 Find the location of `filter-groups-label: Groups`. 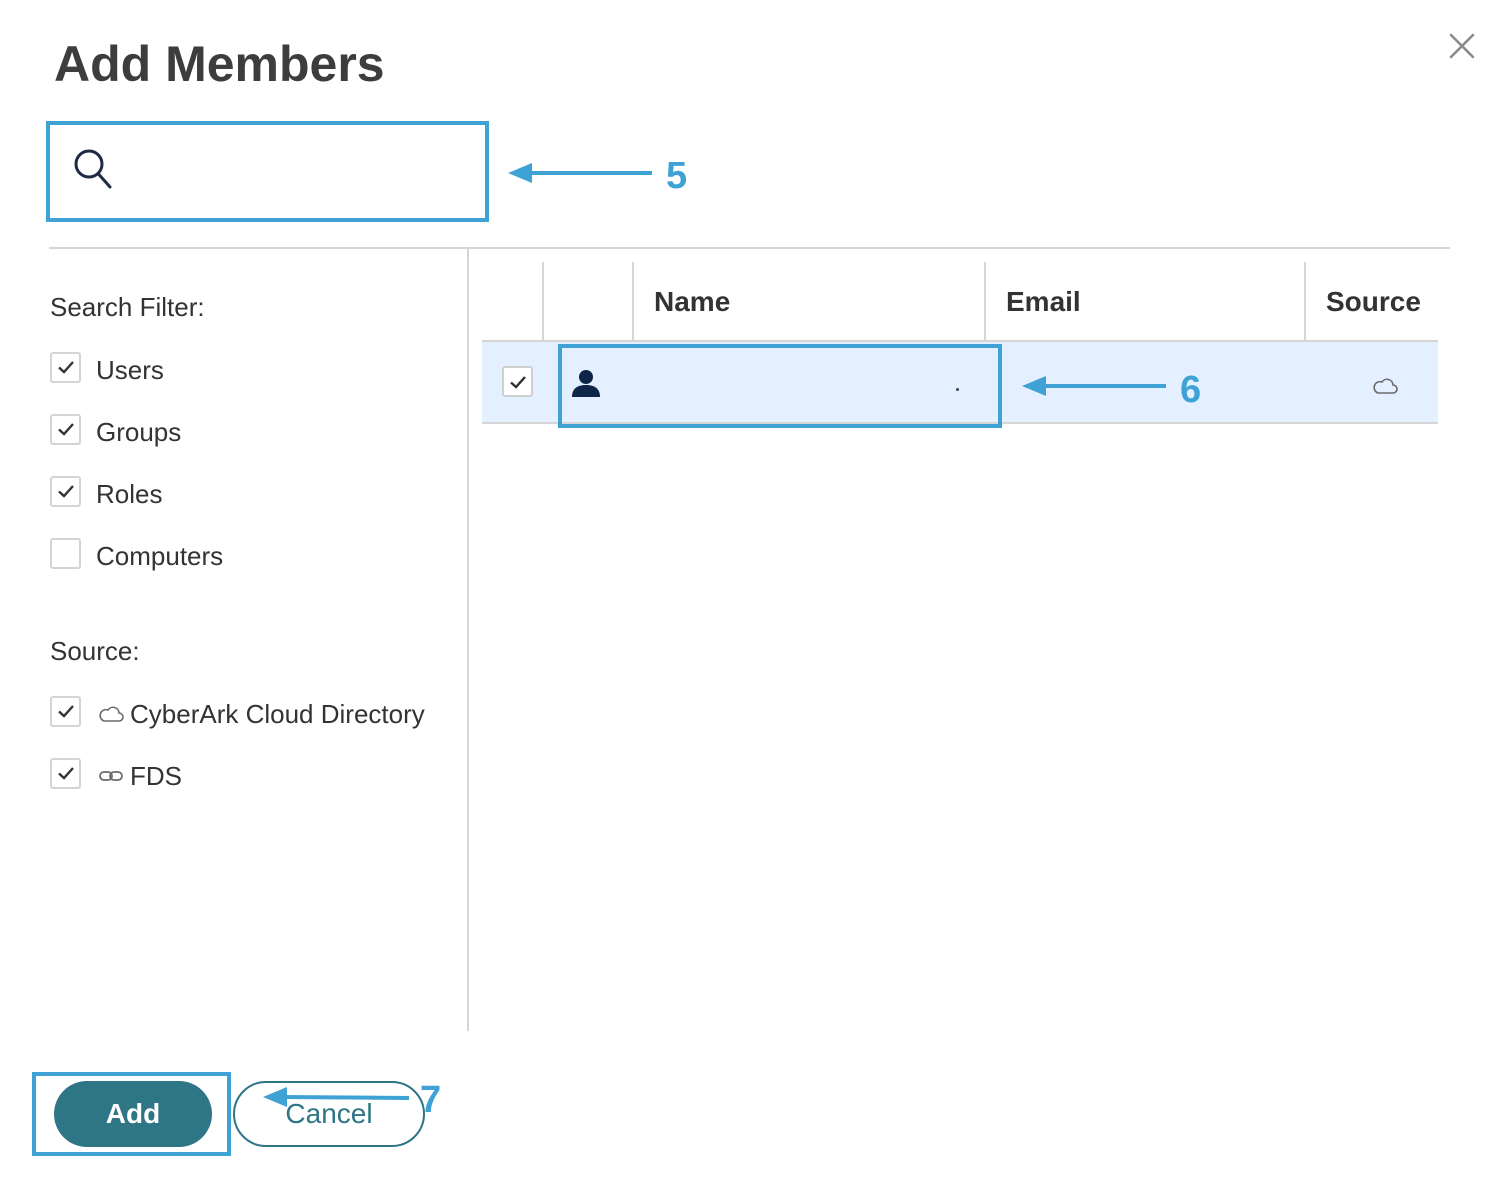

filter-groups-label: Groups is located at coordinates (139, 431).